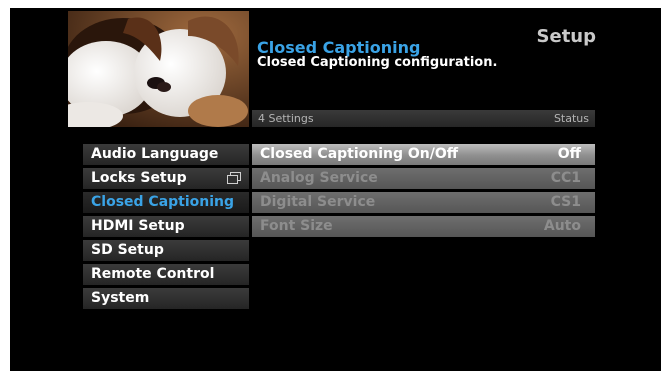 This screenshot has width=671, height=379. What do you see at coordinates (234, 178) in the screenshot?
I see `lock-icon` at bounding box center [234, 178].